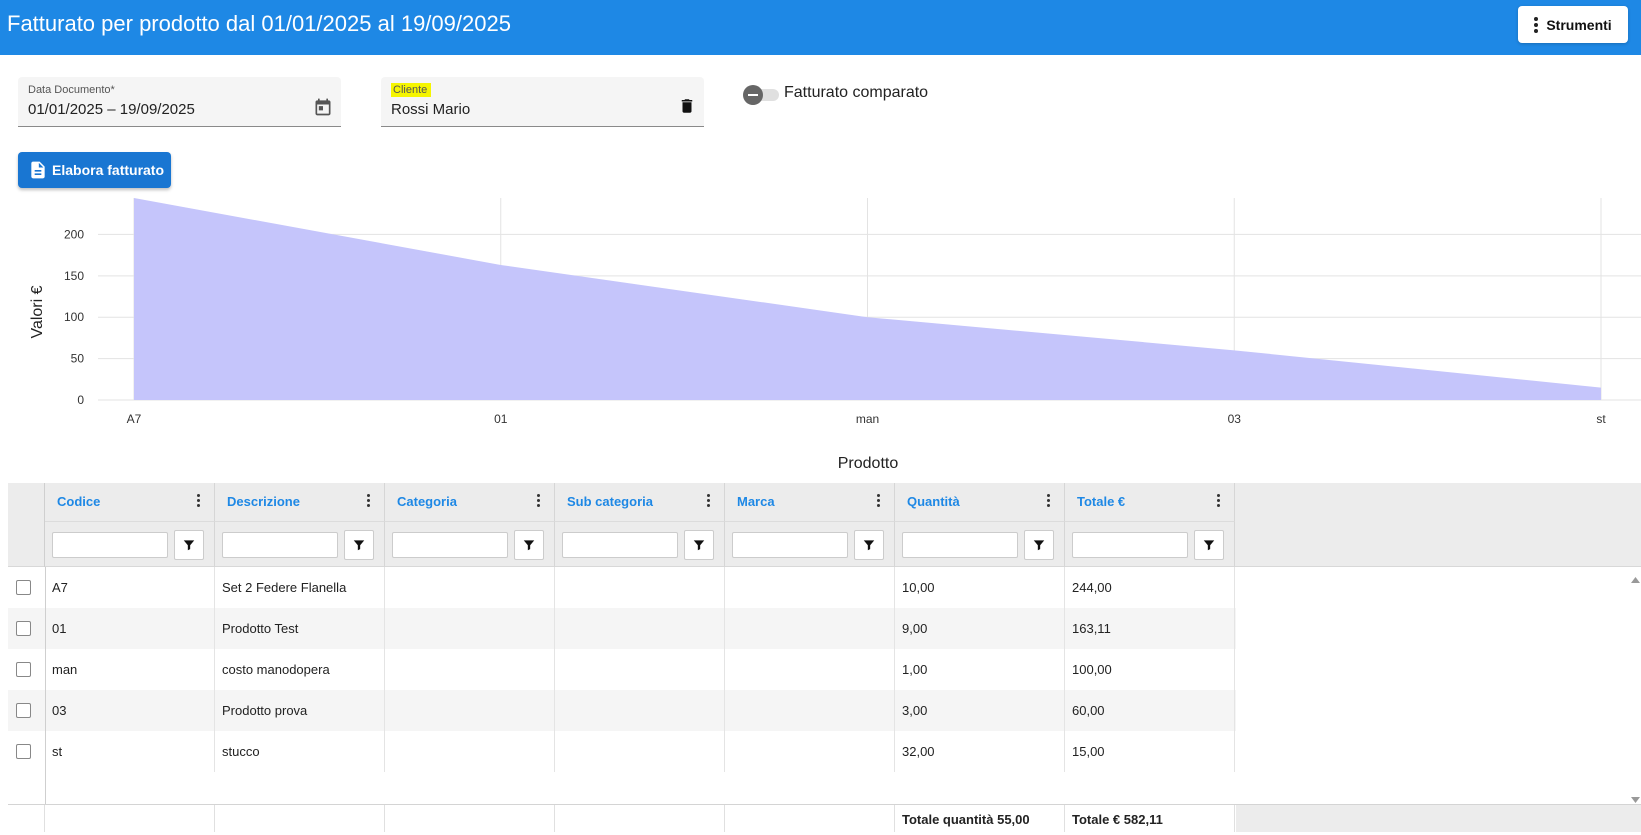 The height and width of the screenshot is (835, 1641). I want to click on column-header-label: Quantità, so click(933, 501).